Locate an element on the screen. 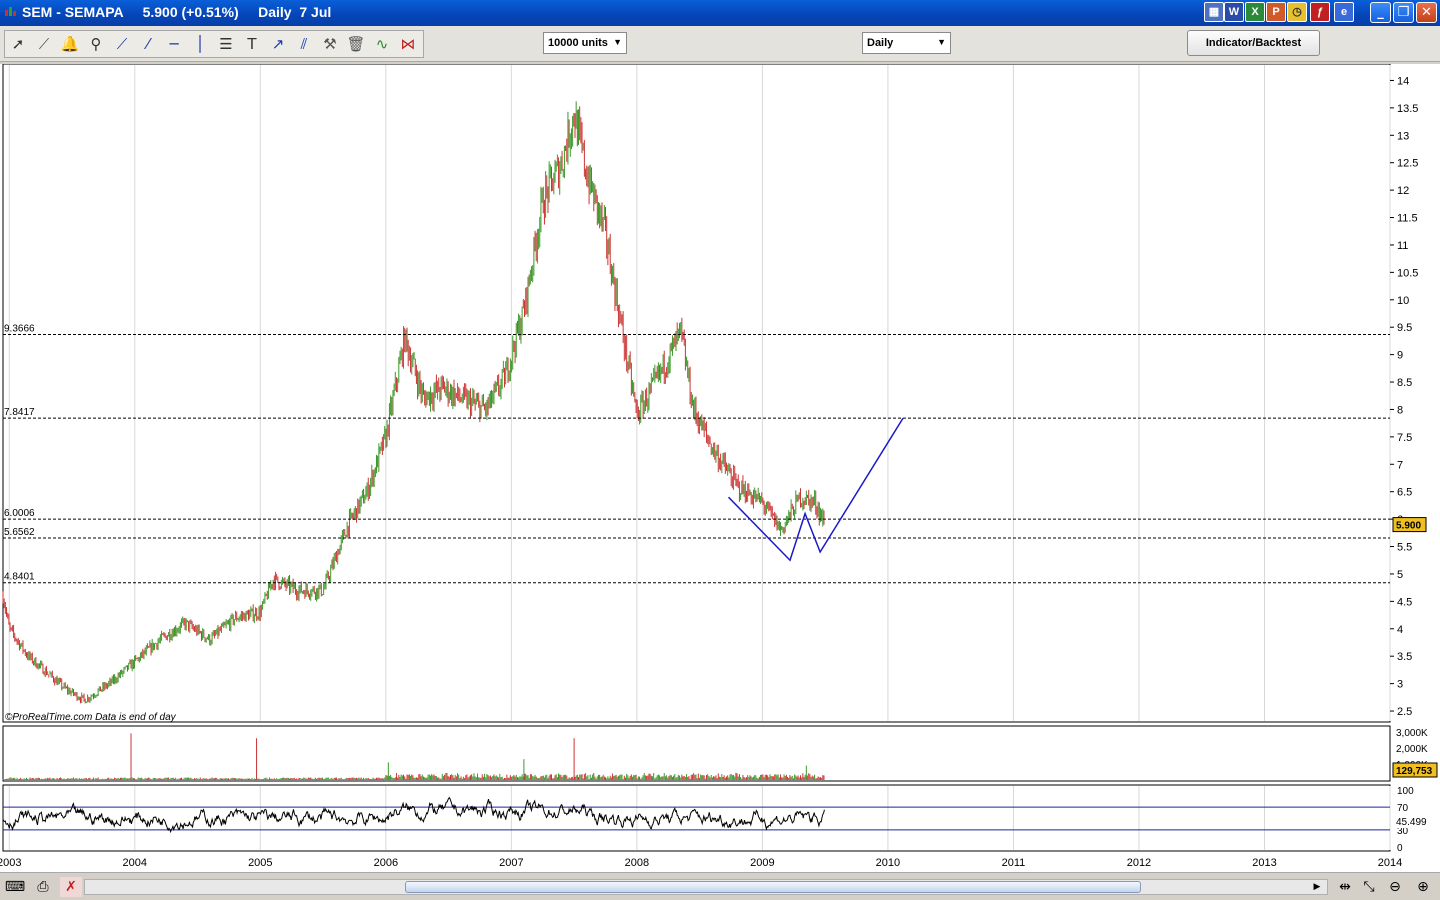 This screenshot has height=900, width=1440. year-label: 2003 is located at coordinates (11, 863).